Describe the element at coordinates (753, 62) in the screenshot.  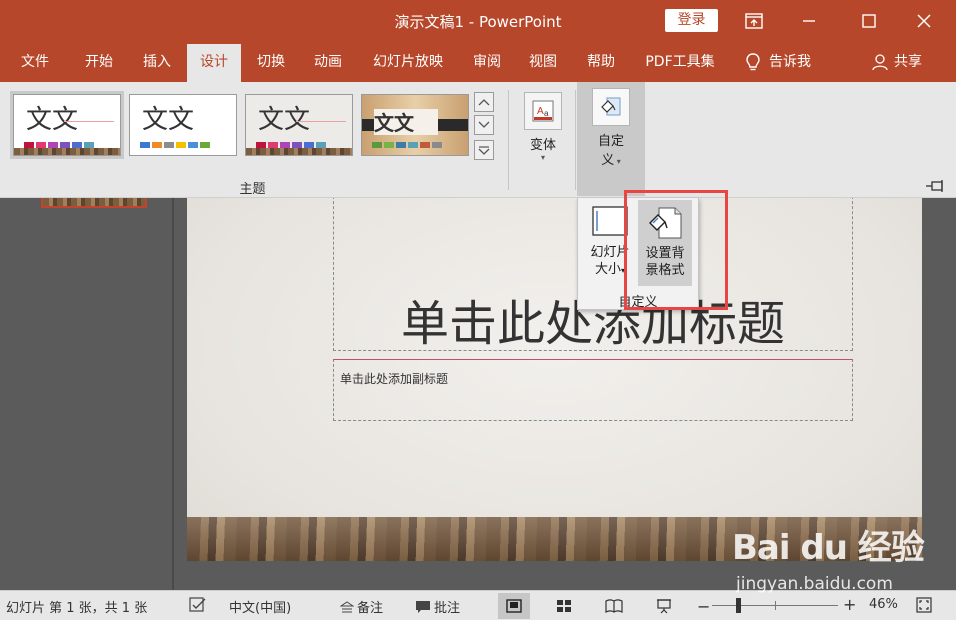
I see `lightbulb-icon` at that location.